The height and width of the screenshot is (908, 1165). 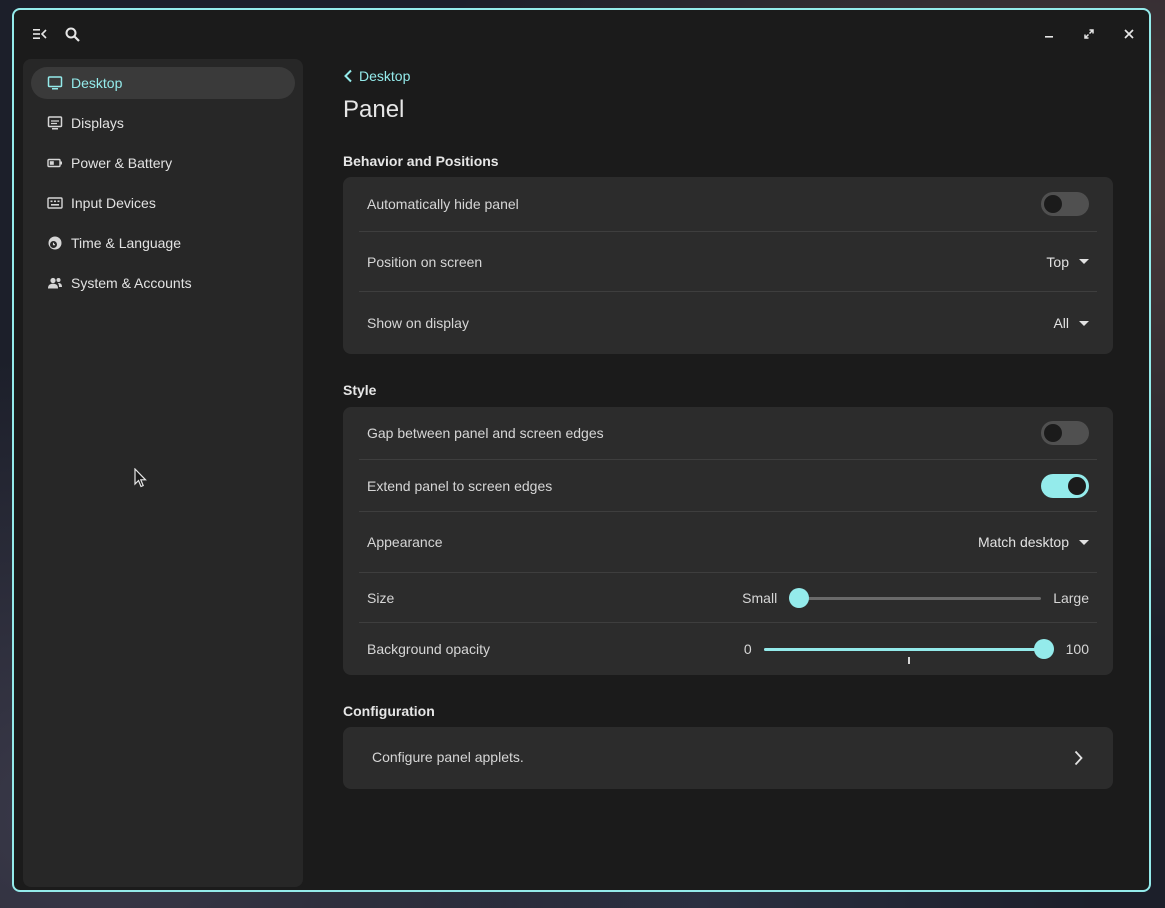 I want to click on sidebar-item-label: Input Devices, so click(x=113, y=203).